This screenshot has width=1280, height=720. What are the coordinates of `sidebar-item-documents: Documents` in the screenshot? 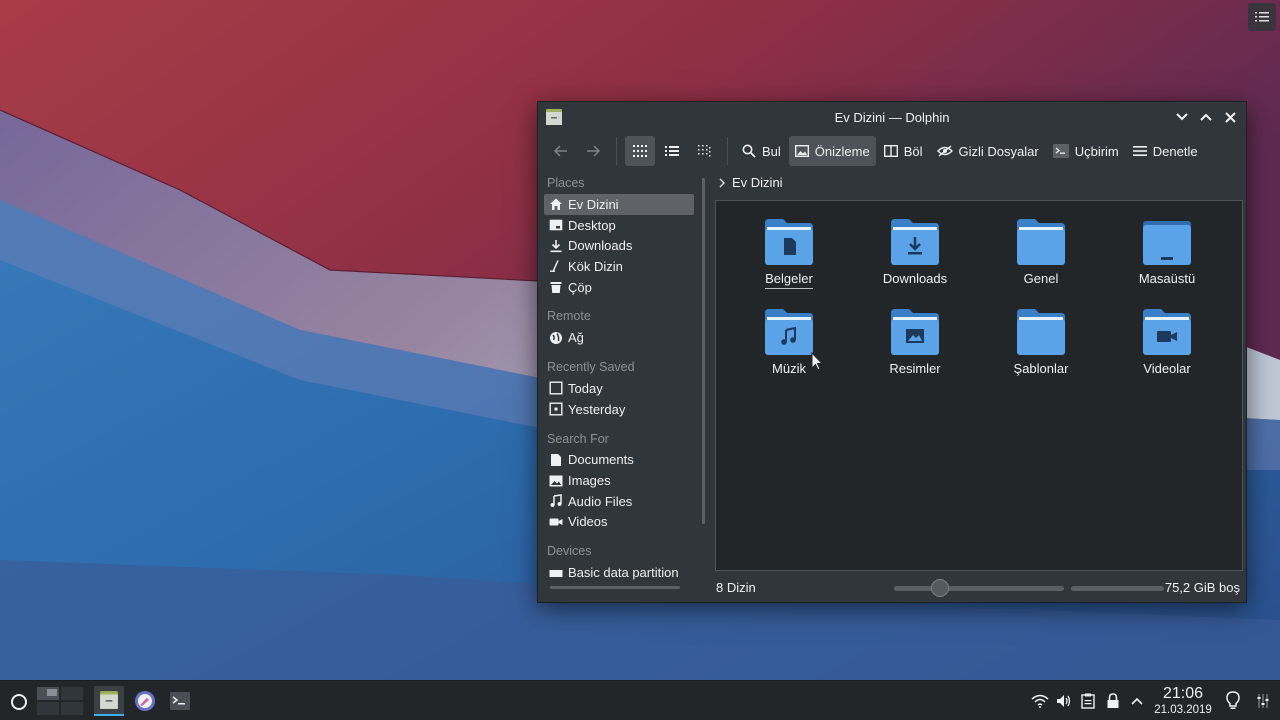 It's located at (619, 460).